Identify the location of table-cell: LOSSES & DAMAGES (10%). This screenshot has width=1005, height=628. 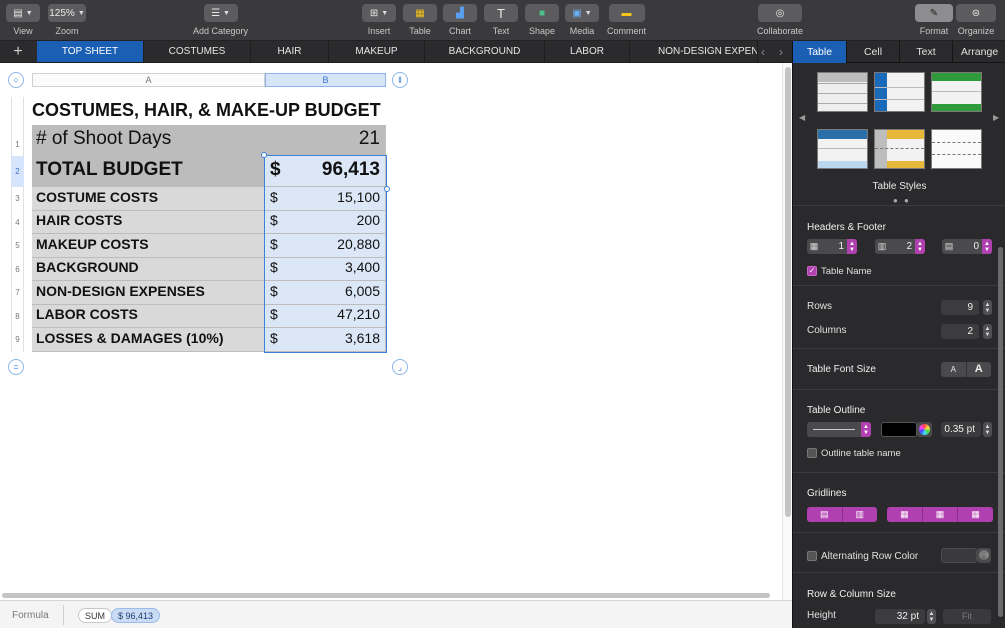
(148, 340).